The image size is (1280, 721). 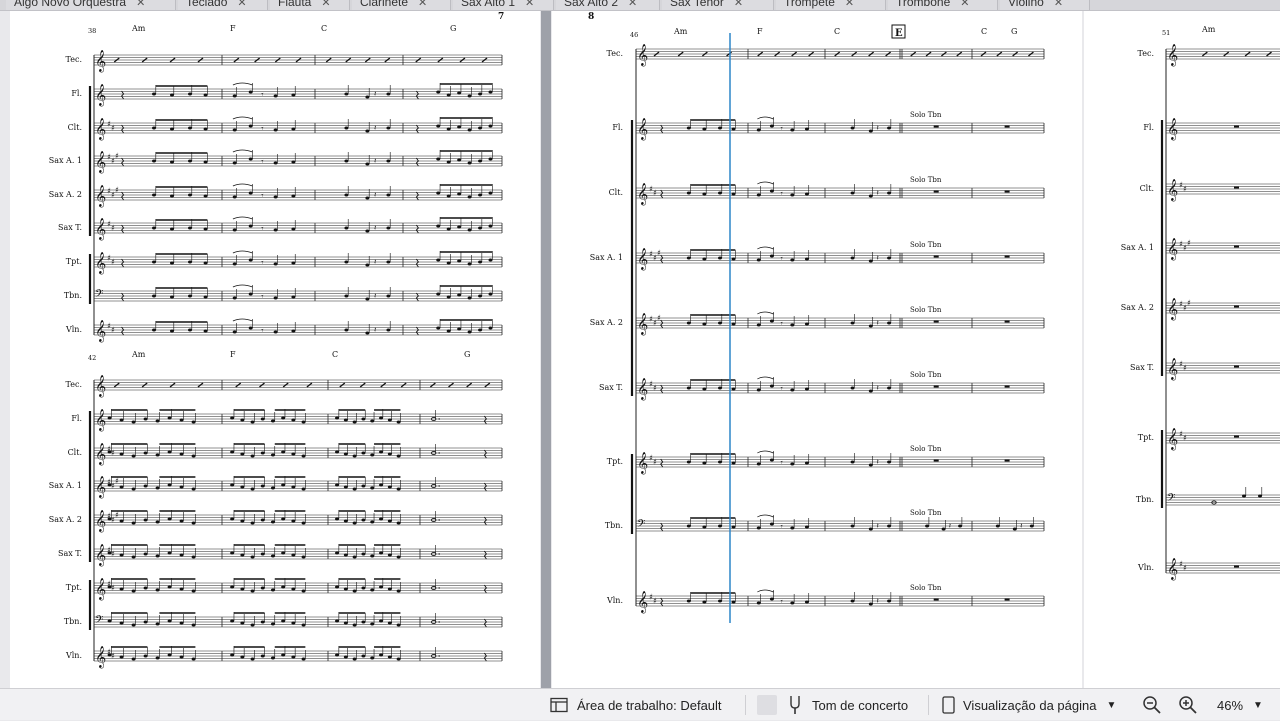 I want to click on document-tab: Sax Alto 1 ✕, so click(x=503, y=5).